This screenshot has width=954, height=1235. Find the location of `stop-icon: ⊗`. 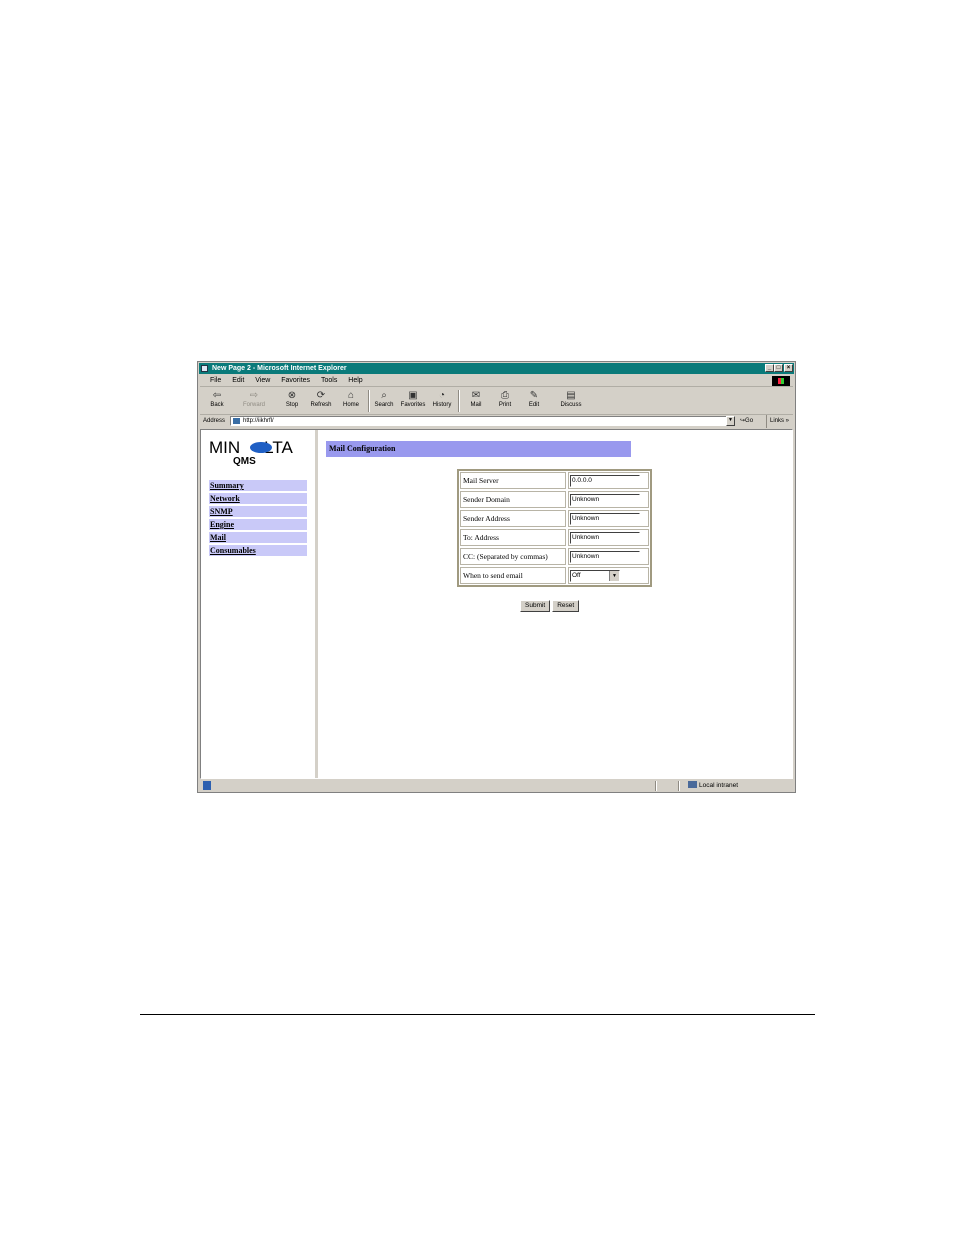

stop-icon: ⊗ is located at coordinates (292, 395).